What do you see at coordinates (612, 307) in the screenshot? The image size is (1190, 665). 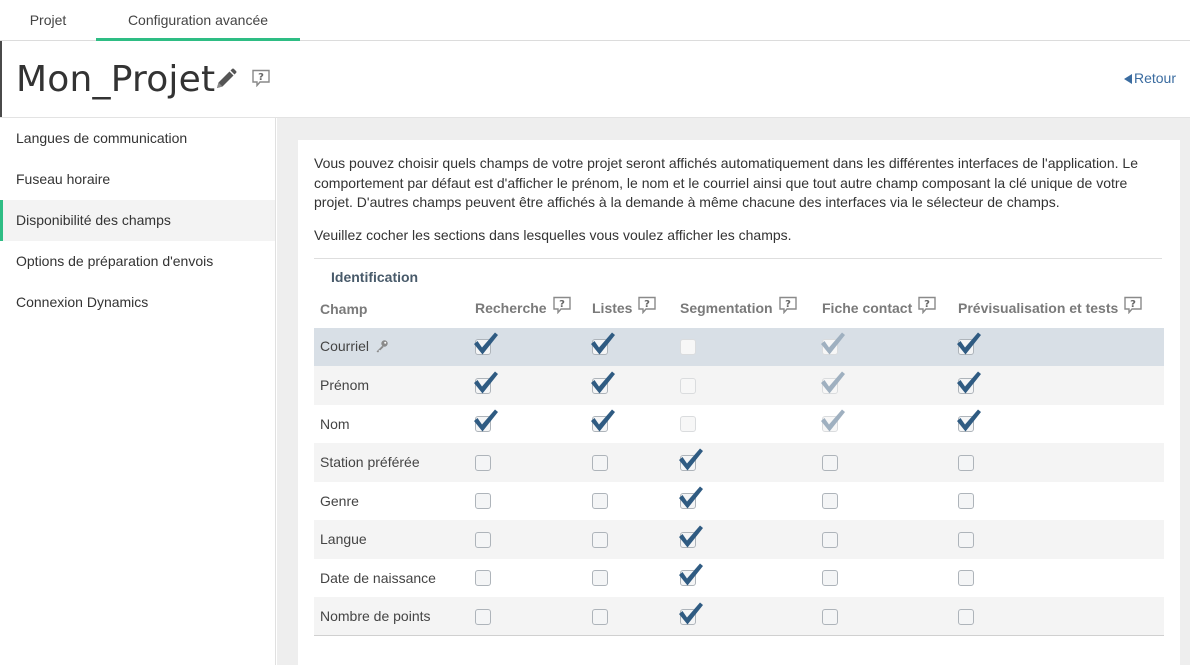 I see `column-header-label: Listes` at bounding box center [612, 307].